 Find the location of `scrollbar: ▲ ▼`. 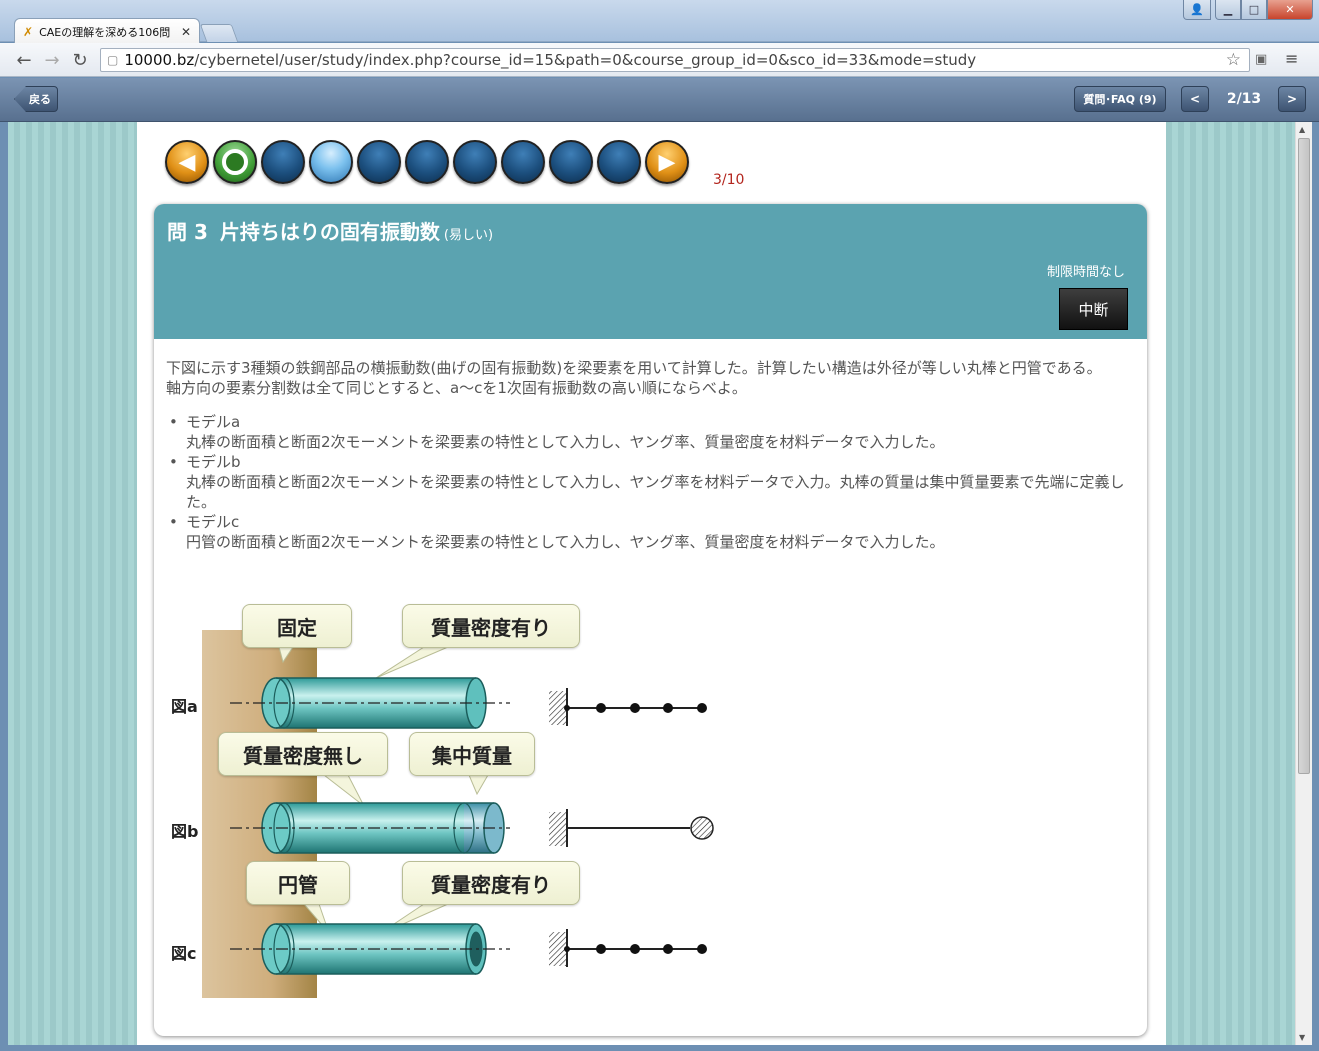

scrollbar: ▲ ▼ is located at coordinates (1303, 583).